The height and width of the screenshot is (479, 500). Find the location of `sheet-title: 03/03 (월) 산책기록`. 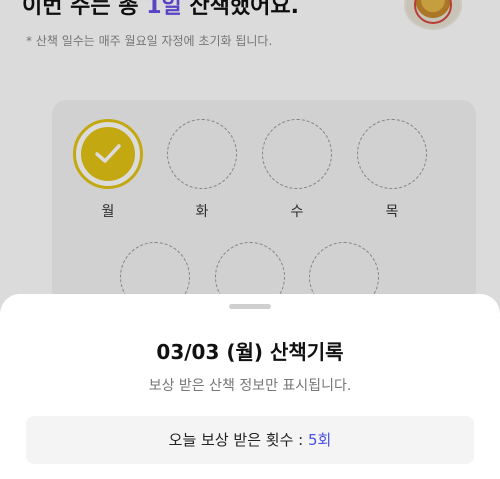

sheet-title: 03/03 (월) 산책기록 is located at coordinates (250, 352).